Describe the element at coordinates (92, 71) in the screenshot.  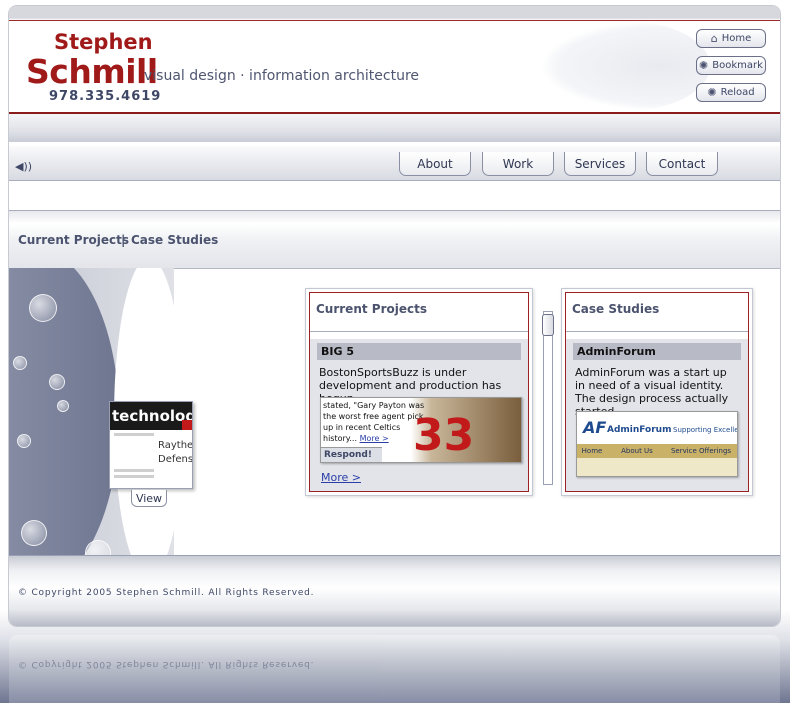
I see `logo-last-name: Schmill` at that location.